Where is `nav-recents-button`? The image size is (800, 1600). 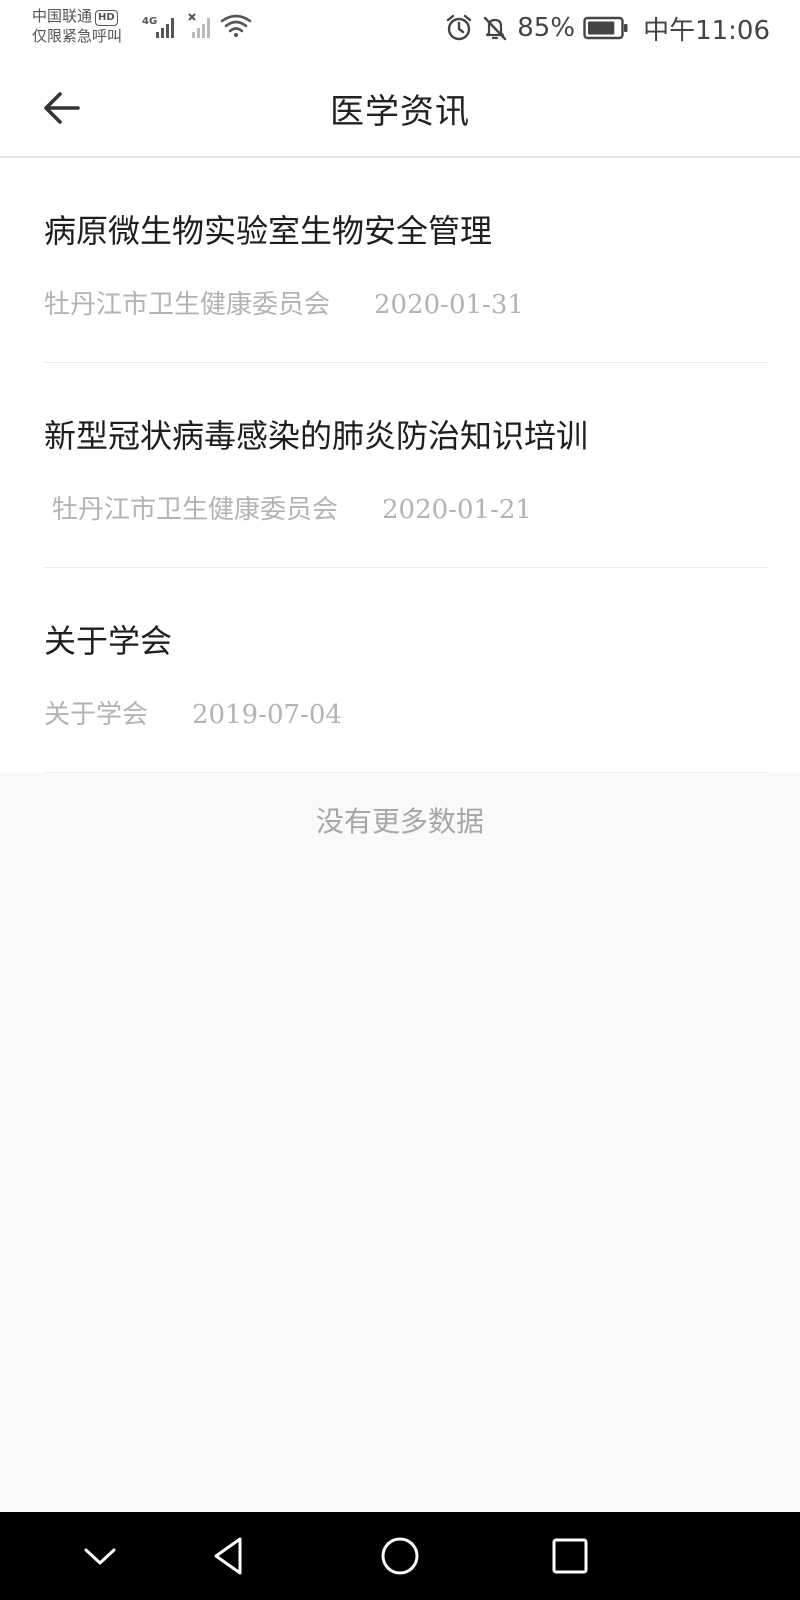
nav-recents-button is located at coordinates (570, 1556).